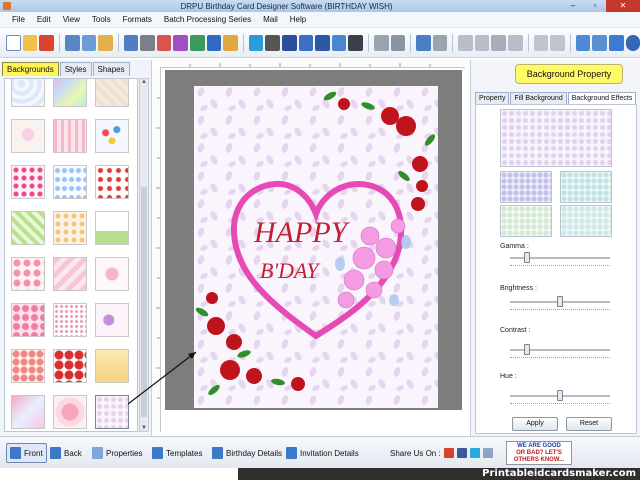 The height and width of the screenshot is (480, 640). What do you see at coordinates (97, 453) in the screenshot?
I see `properties-icon` at bounding box center [97, 453].